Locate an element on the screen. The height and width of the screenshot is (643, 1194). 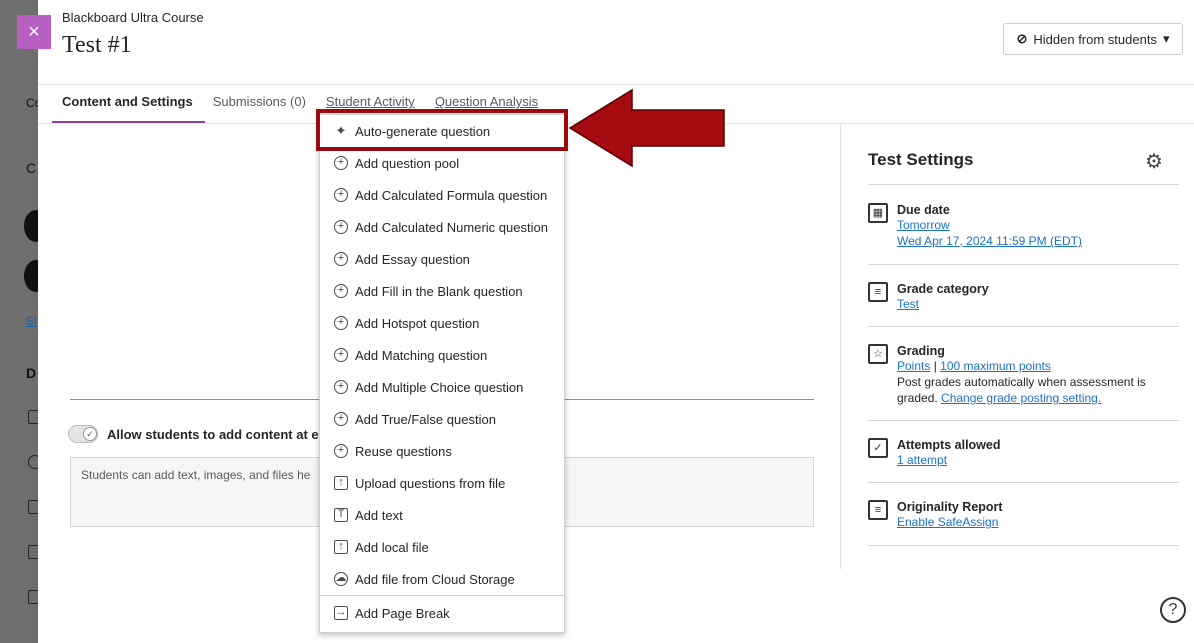
allow-students-toggle: ✓ is located at coordinates (83, 434).